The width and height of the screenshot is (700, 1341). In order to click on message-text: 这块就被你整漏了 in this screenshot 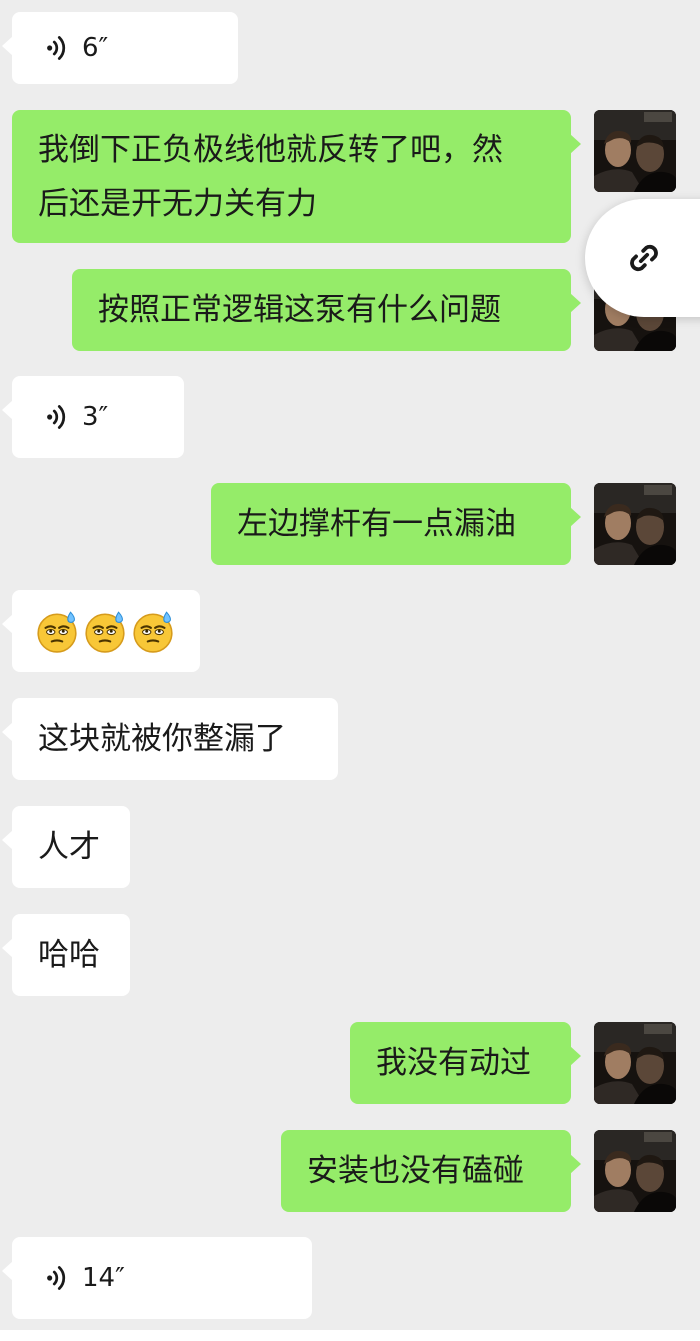, I will do `click(162, 739)`.